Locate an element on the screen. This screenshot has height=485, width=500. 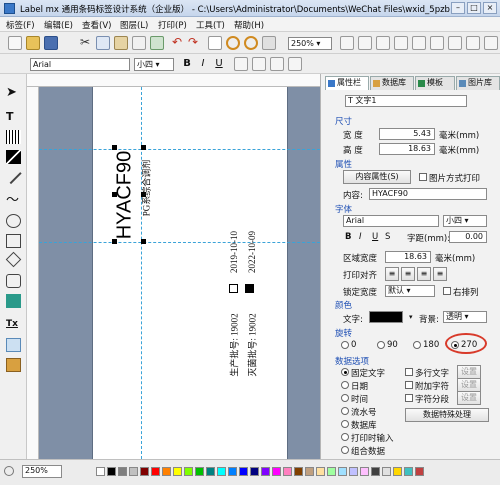
menu-label: 标签(F) is located at coordinates (20, 25).